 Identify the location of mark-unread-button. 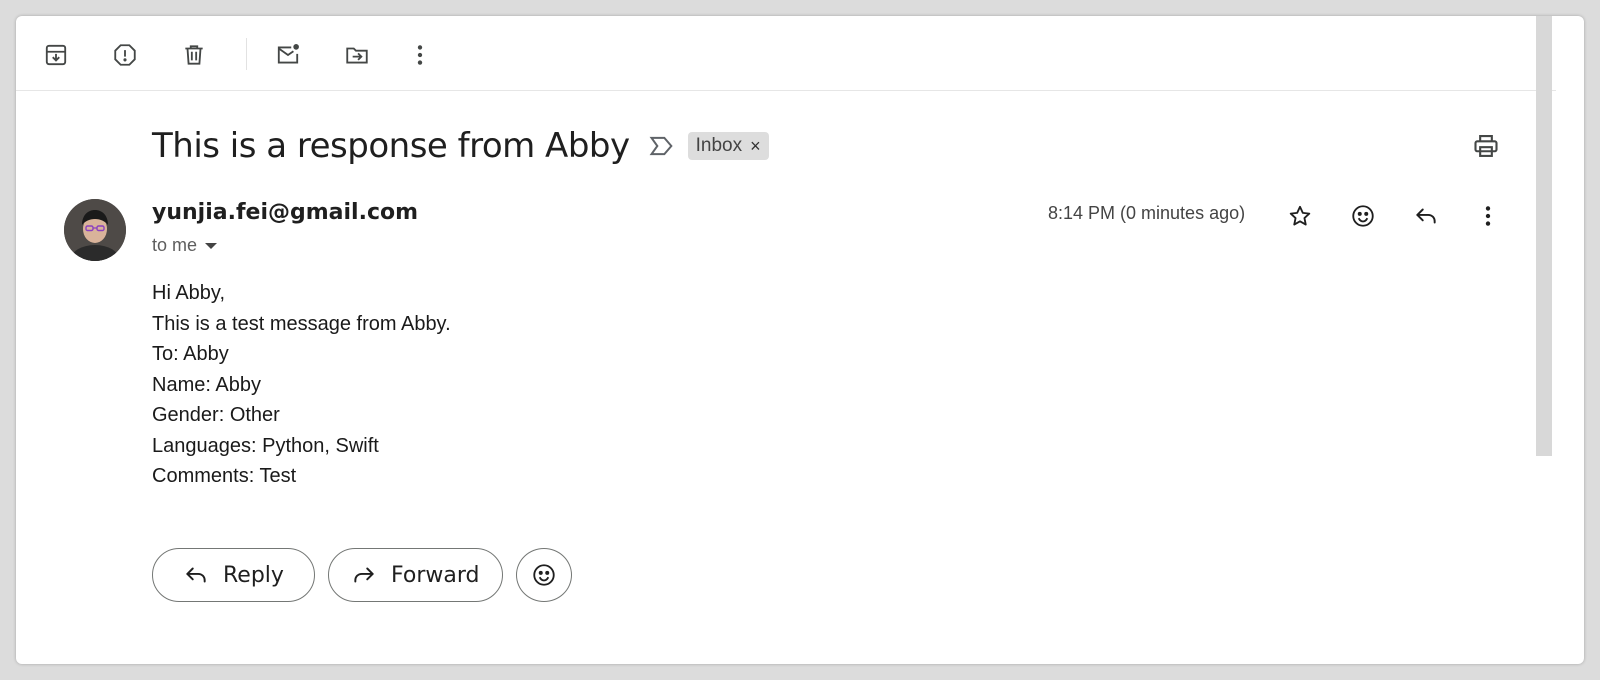
(288, 55).